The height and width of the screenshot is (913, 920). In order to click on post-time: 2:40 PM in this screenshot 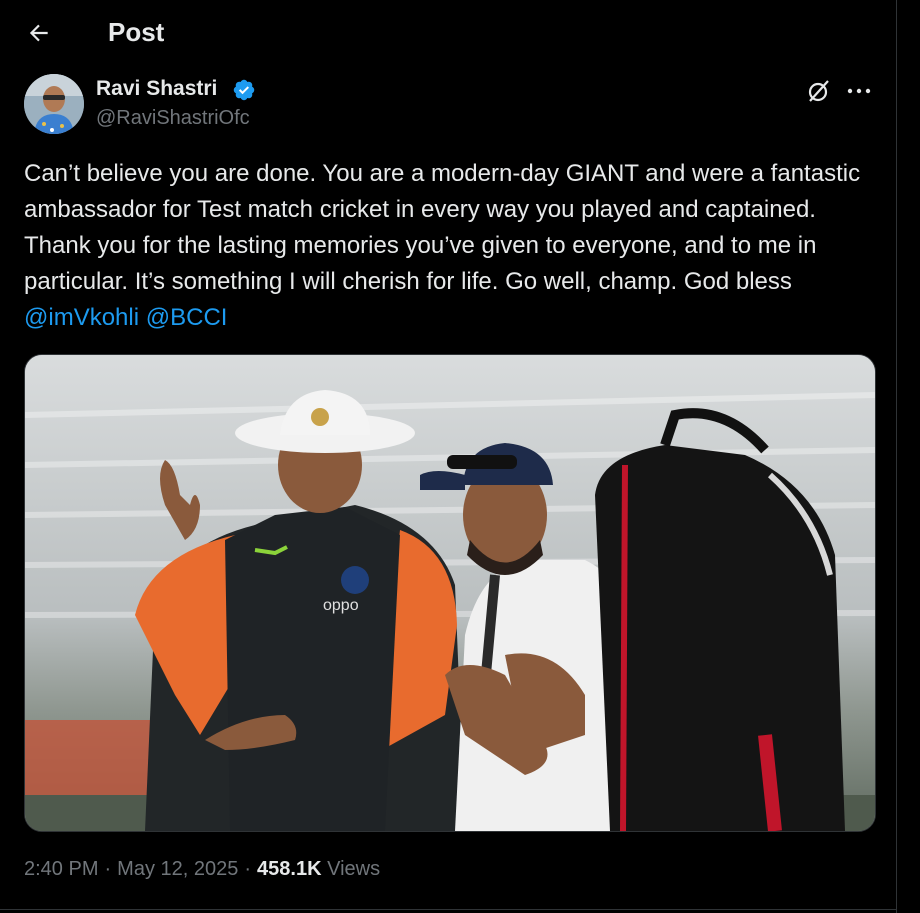, I will do `click(61, 869)`.